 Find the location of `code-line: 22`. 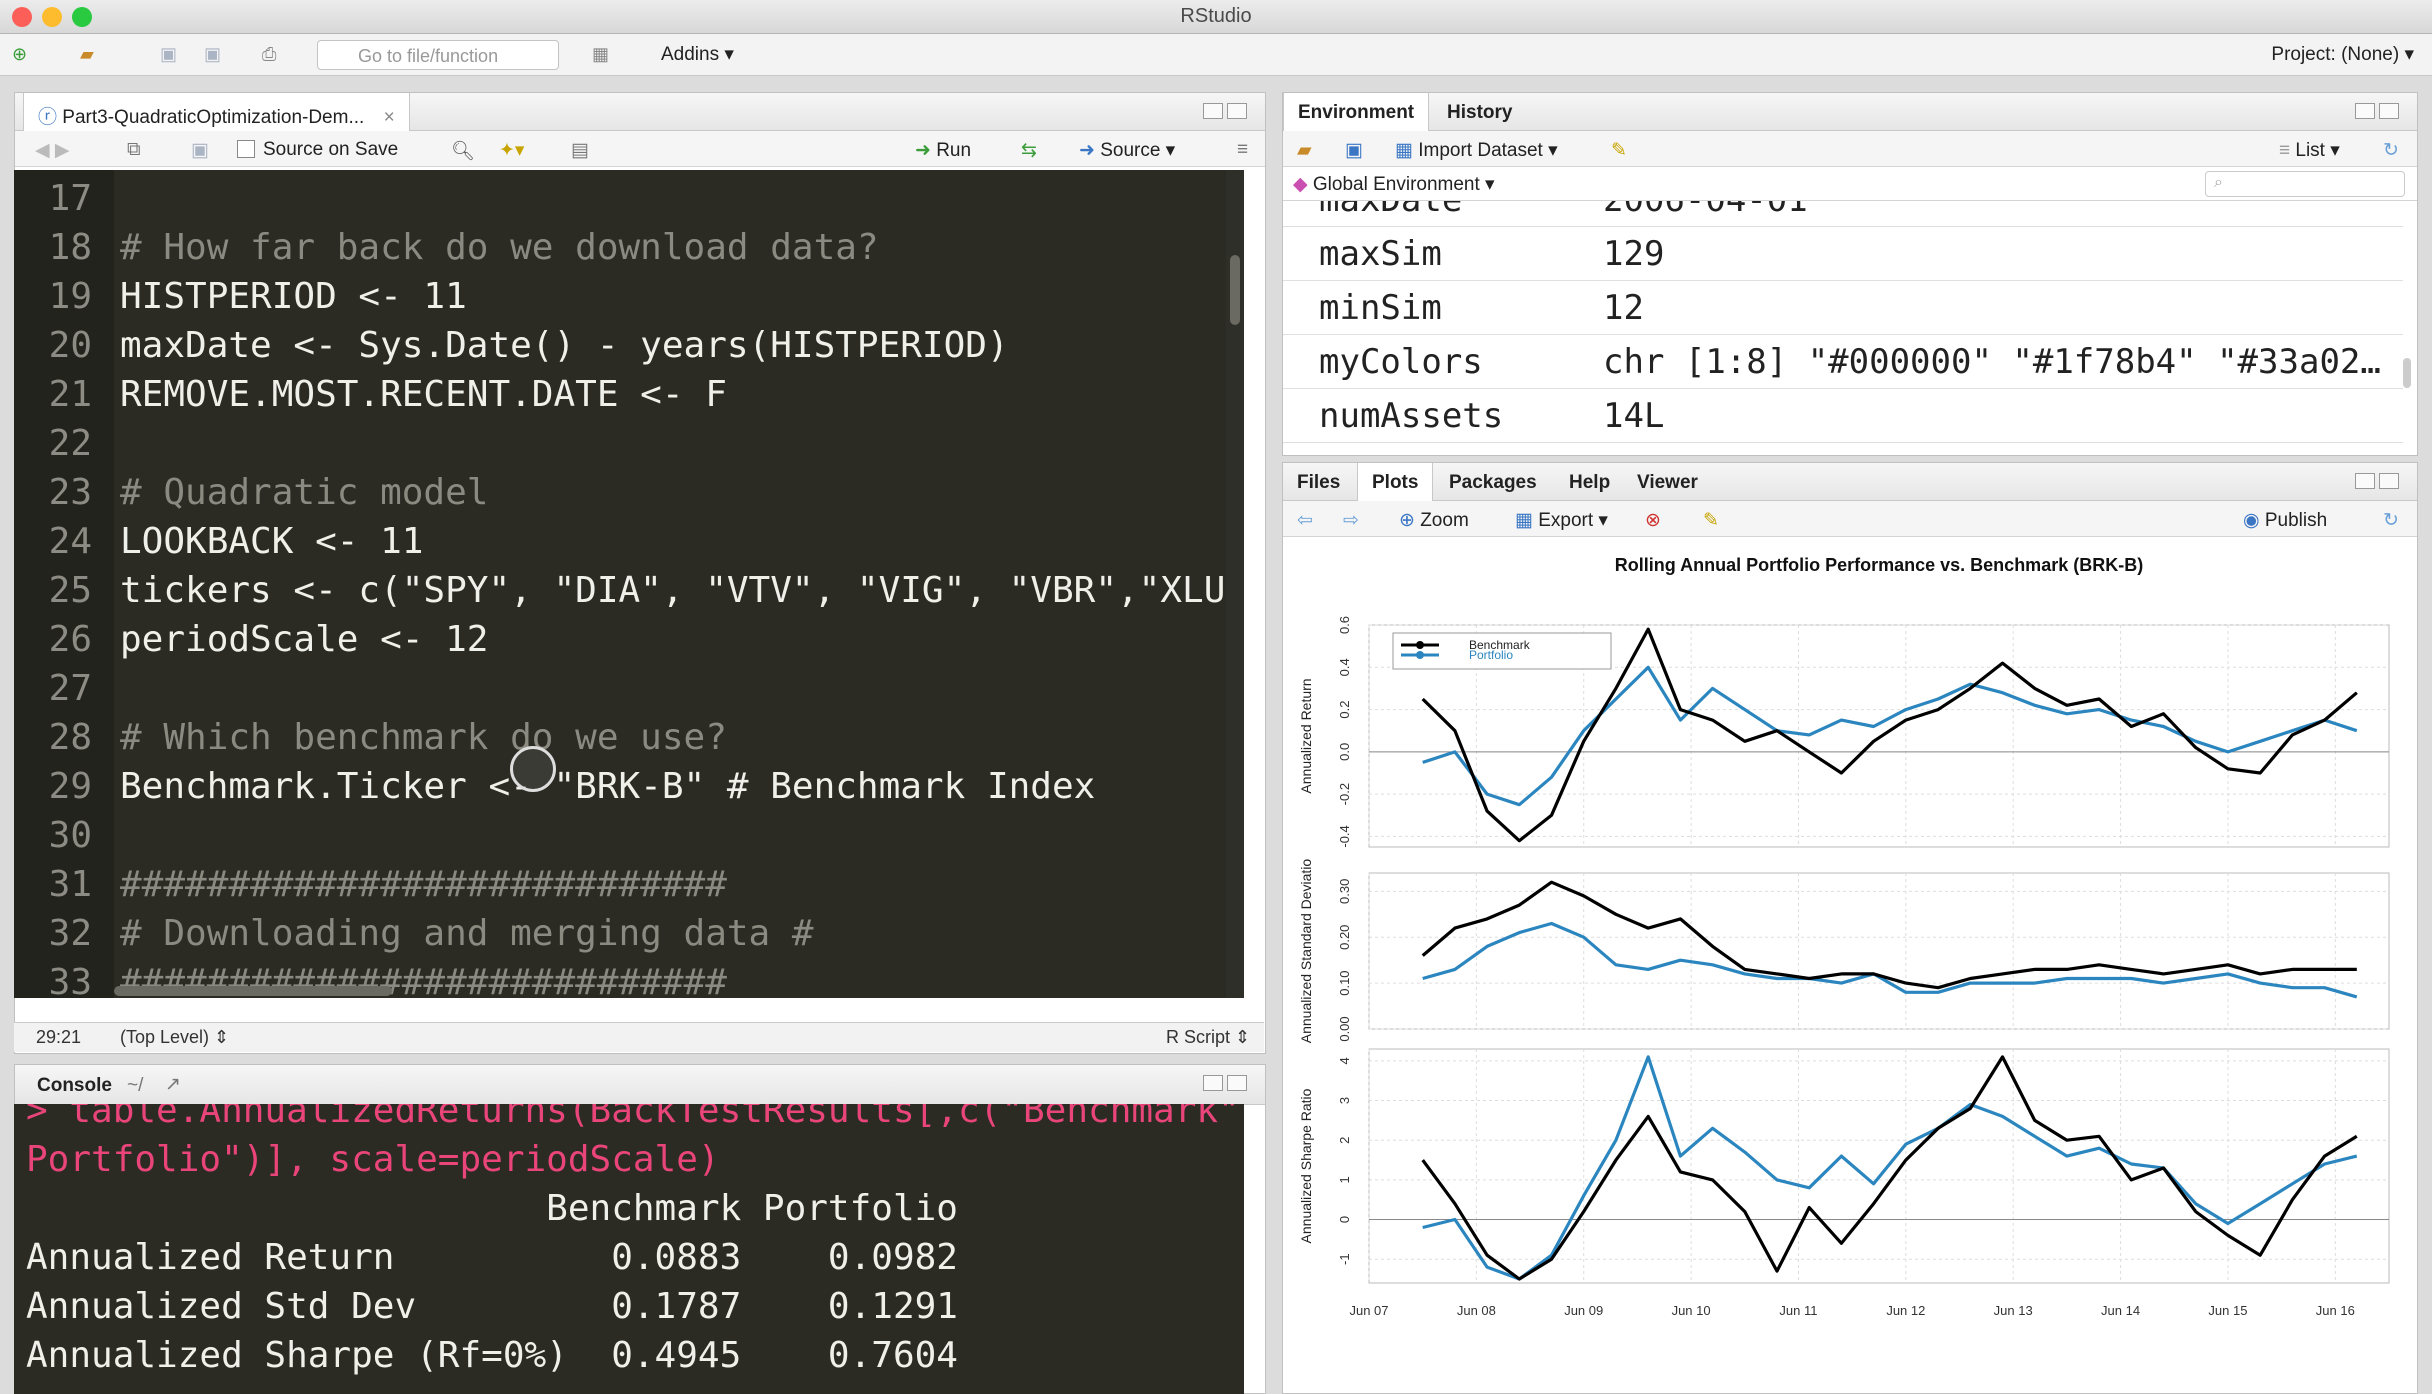

code-line: 22 is located at coordinates (629, 443).